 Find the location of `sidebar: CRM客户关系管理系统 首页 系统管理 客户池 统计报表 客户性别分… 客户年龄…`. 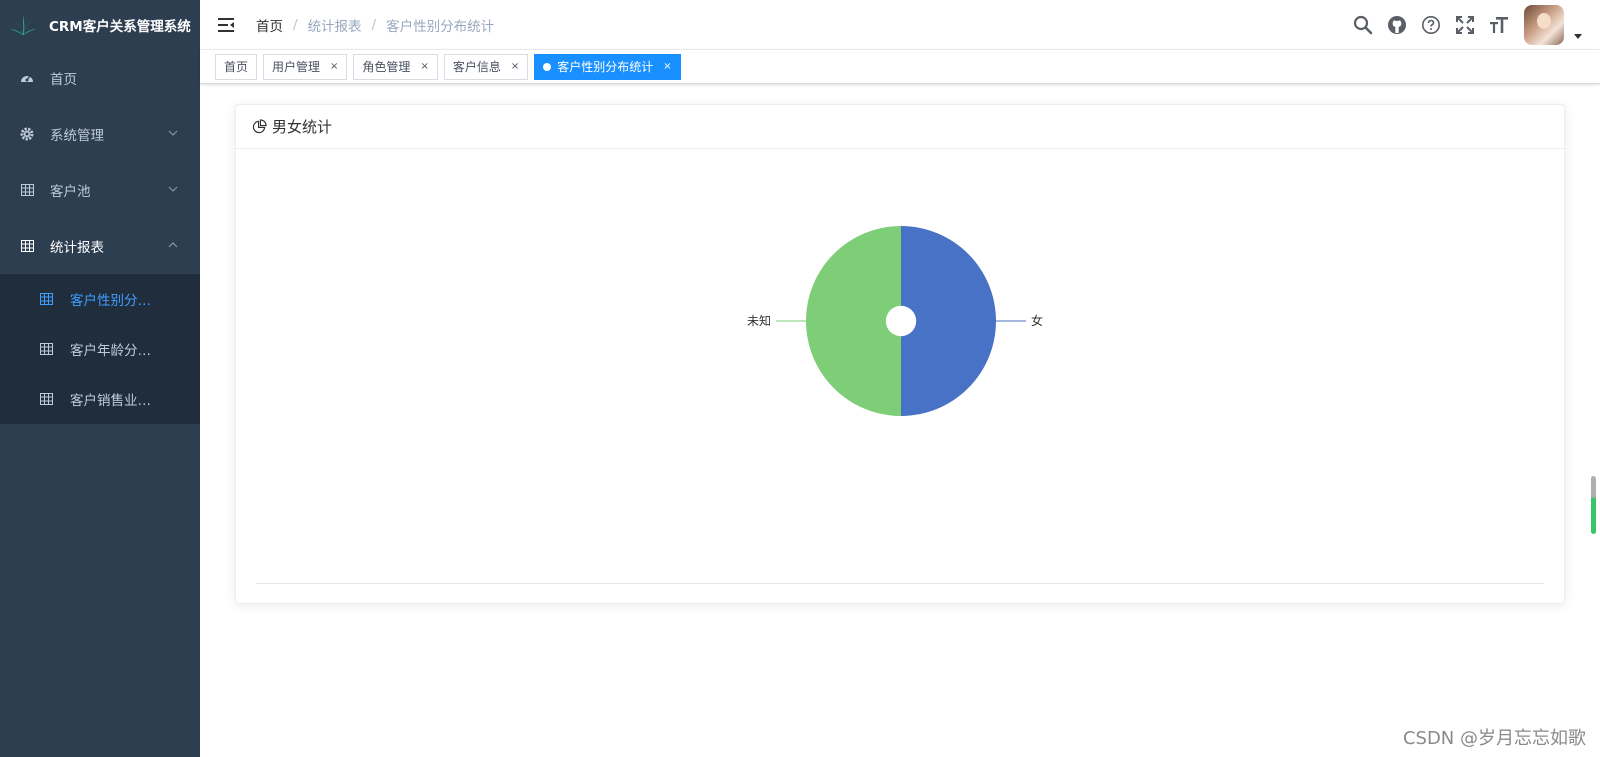

sidebar: CRM客户关系管理系统 首页 系统管理 客户池 统计报表 客户性别分… 客户年龄… is located at coordinates (100, 378).